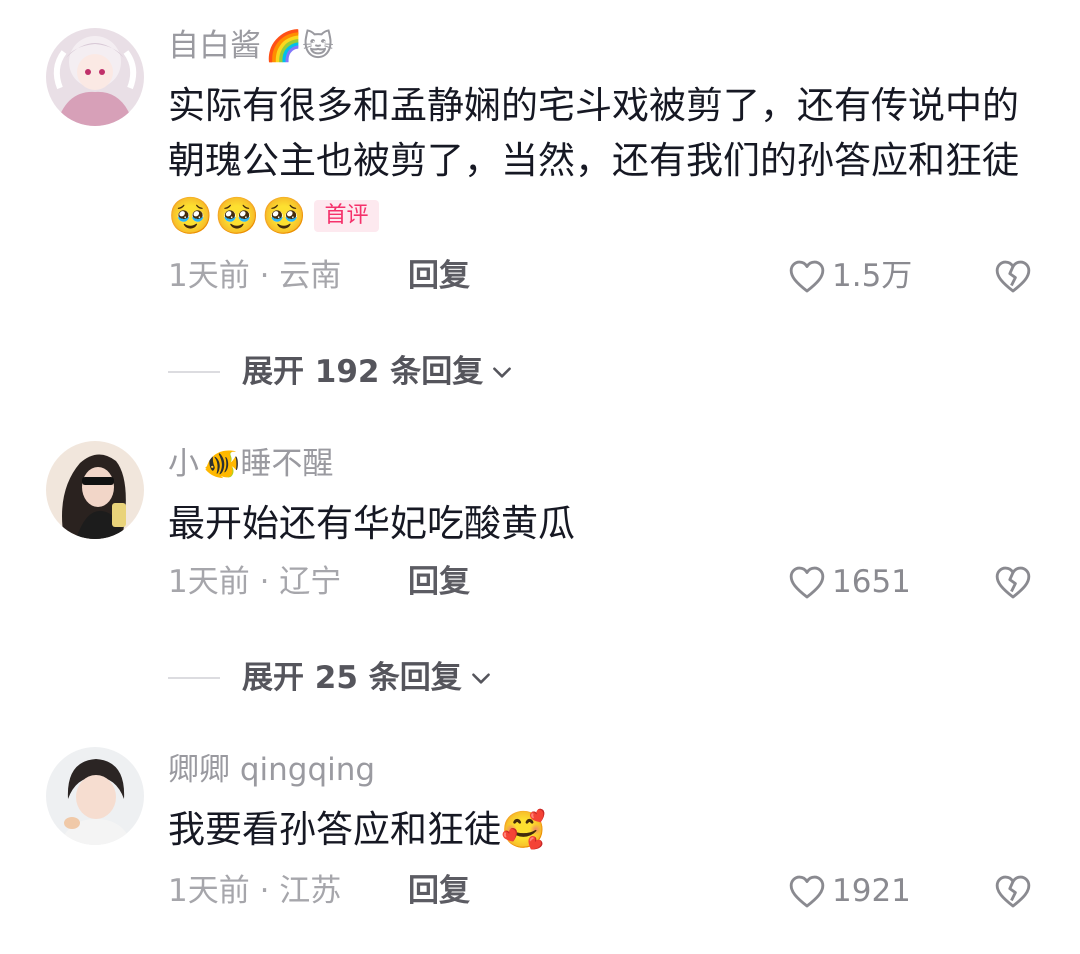  I want to click on username: 自白酱 🌈😺, so click(251, 46).